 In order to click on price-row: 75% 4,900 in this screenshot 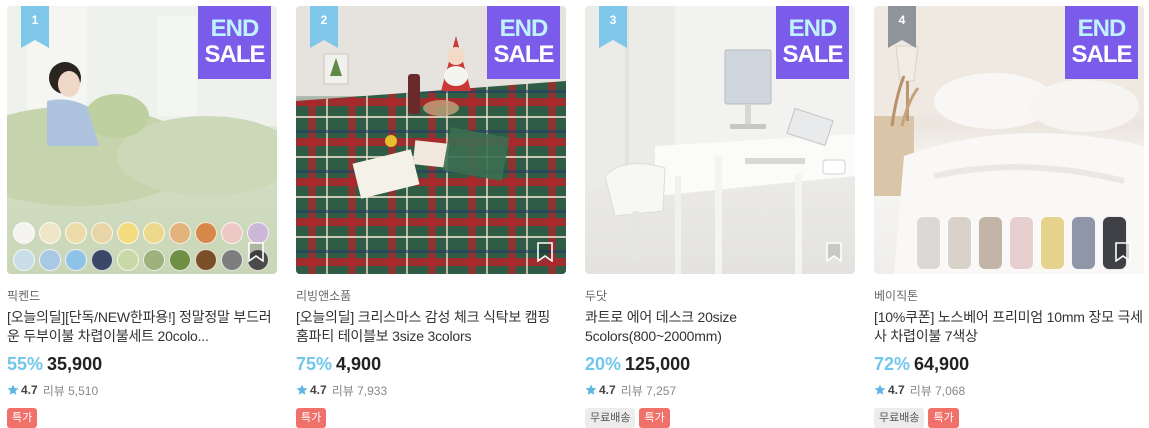, I will do `click(431, 365)`.